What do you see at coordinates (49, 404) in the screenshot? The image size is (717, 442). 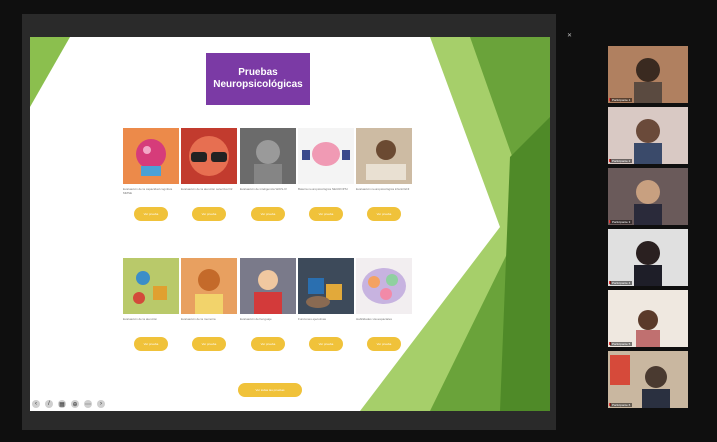 I see `pen-icon: /` at bounding box center [49, 404].